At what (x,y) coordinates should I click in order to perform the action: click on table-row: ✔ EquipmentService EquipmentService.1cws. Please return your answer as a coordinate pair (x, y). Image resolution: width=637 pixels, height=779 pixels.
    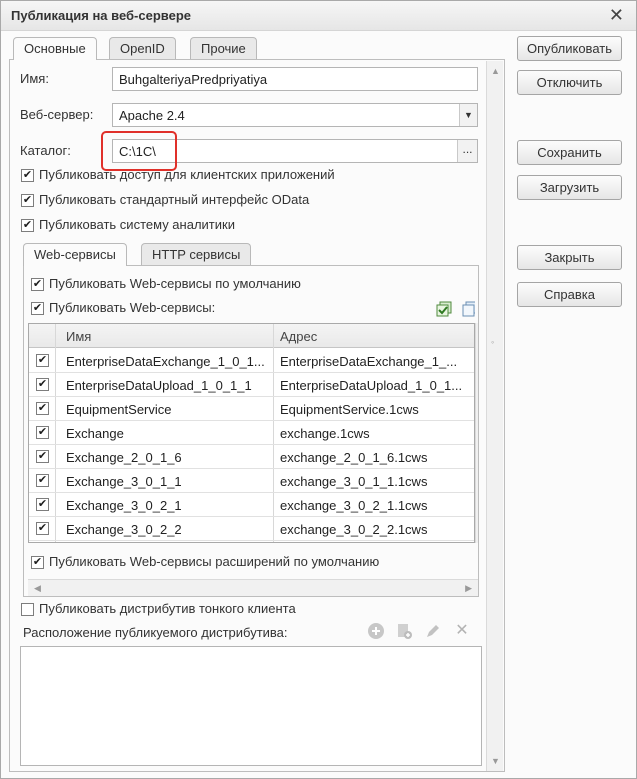
    Looking at the image, I should click on (251, 409).